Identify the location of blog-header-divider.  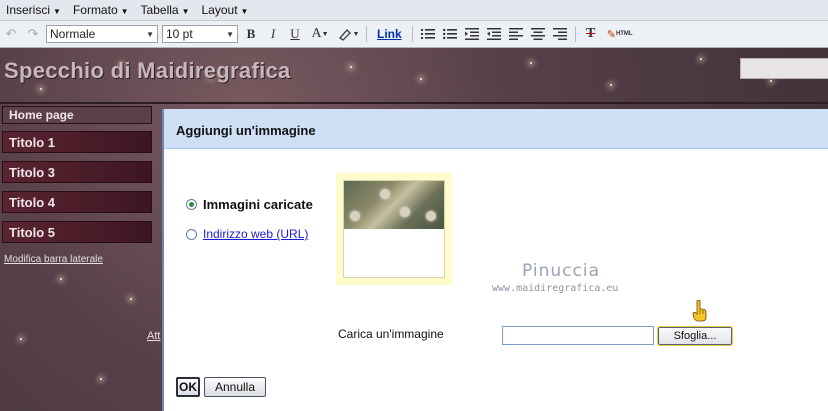
(414, 103).